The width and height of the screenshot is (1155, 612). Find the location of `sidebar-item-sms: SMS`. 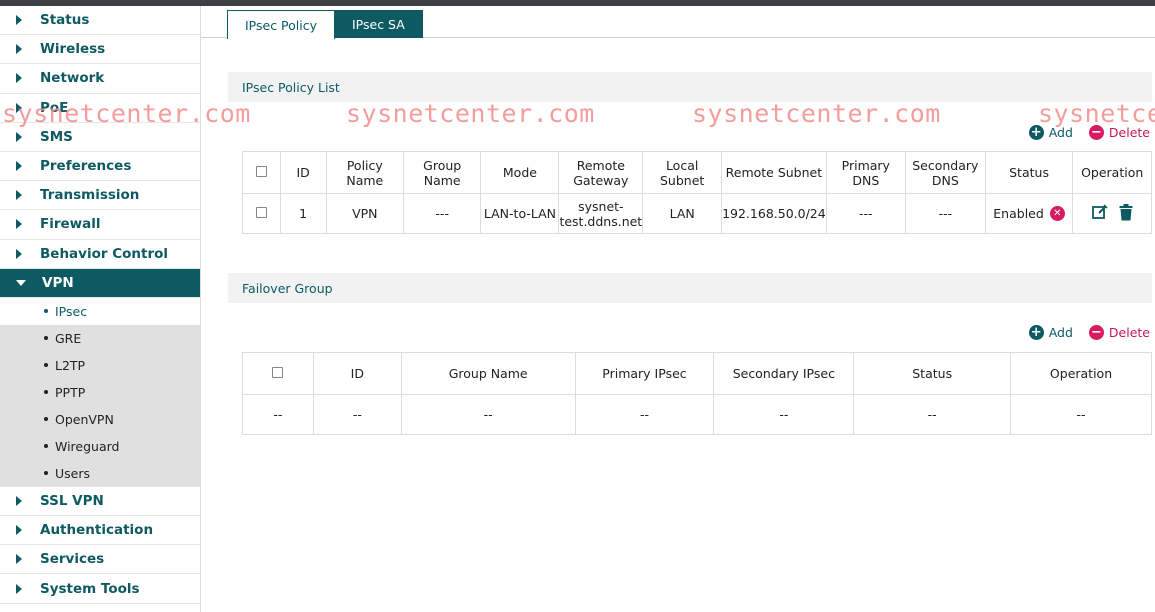

sidebar-item-sms: SMS is located at coordinates (100, 137).